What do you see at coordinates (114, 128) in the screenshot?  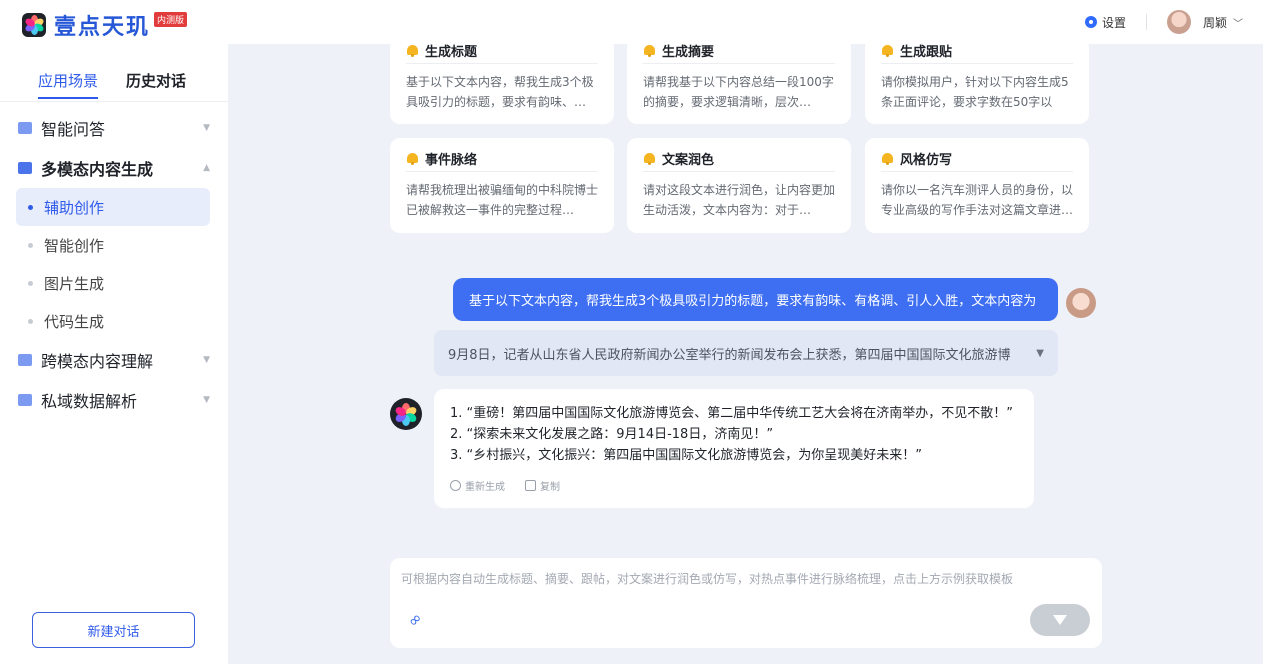 I see `sidebar-group-qa: 智能问答 ▼` at bounding box center [114, 128].